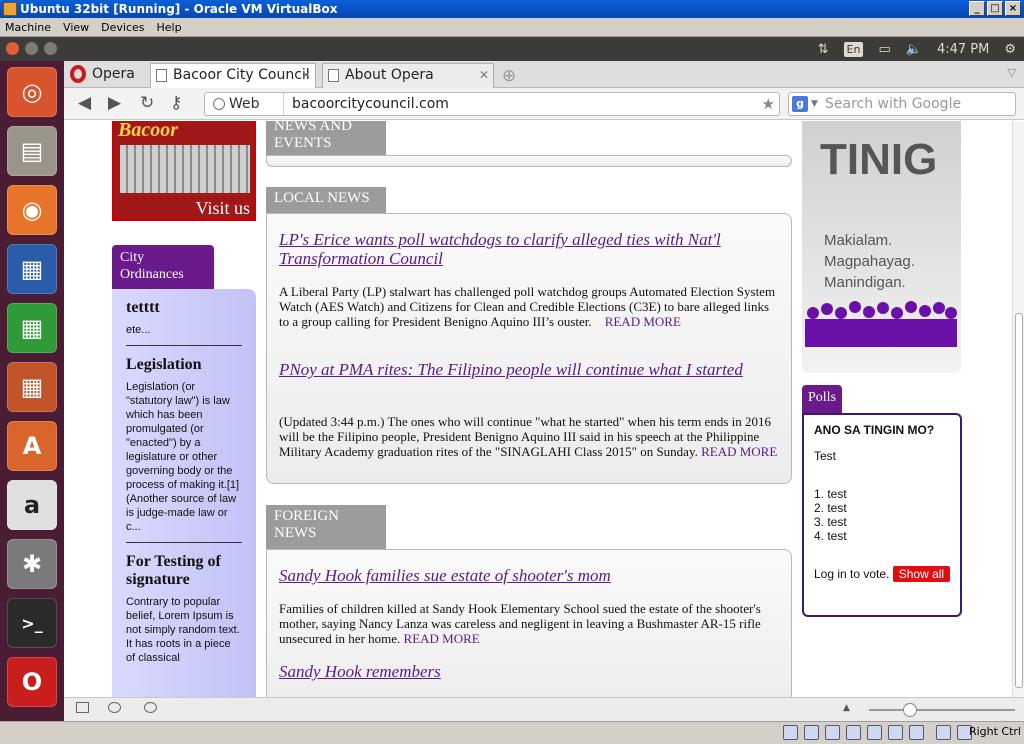 The image size is (1024, 744). I want to click on zoom-up-icon: ▲, so click(846, 708).